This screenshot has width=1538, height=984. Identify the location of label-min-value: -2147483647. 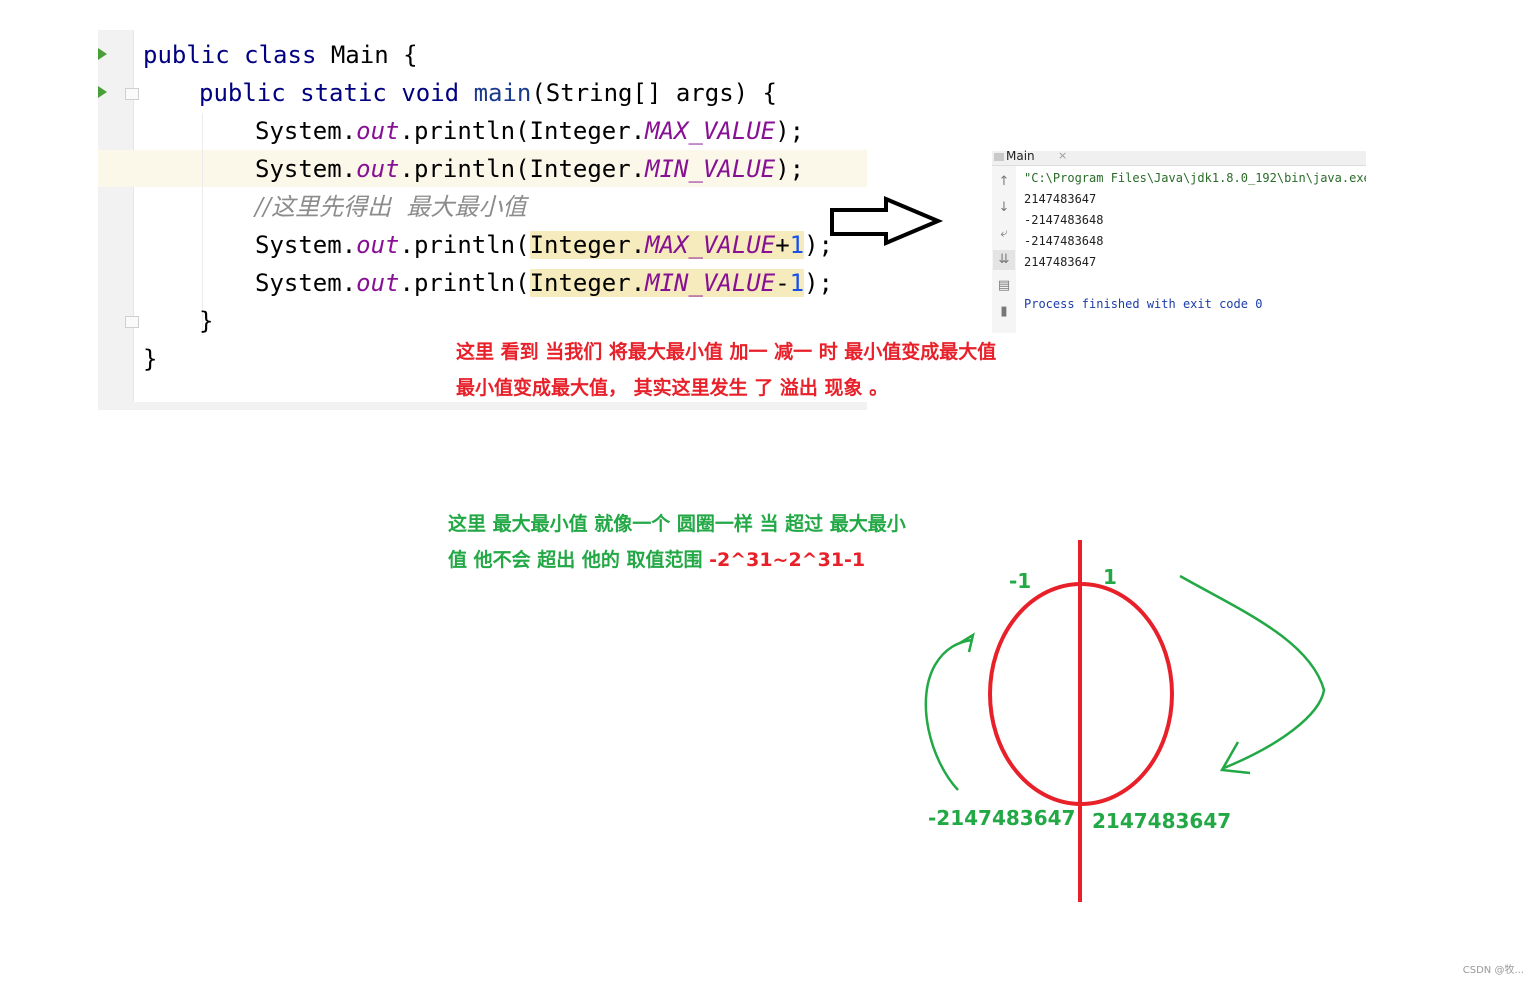
(1002, 818).